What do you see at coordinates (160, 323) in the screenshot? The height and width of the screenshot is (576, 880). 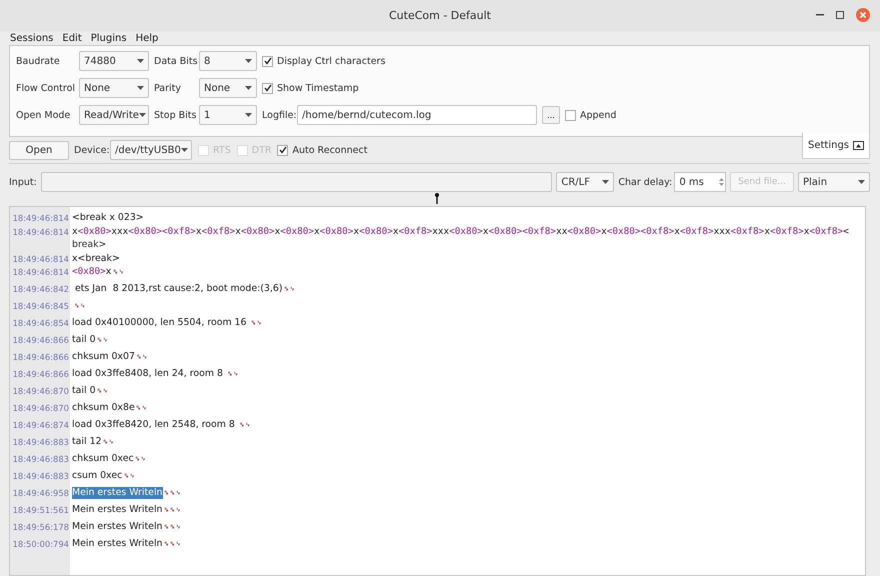 I see `log-message: load 0x40100000, len 5504, room 16` at bounding box center [160, 323].